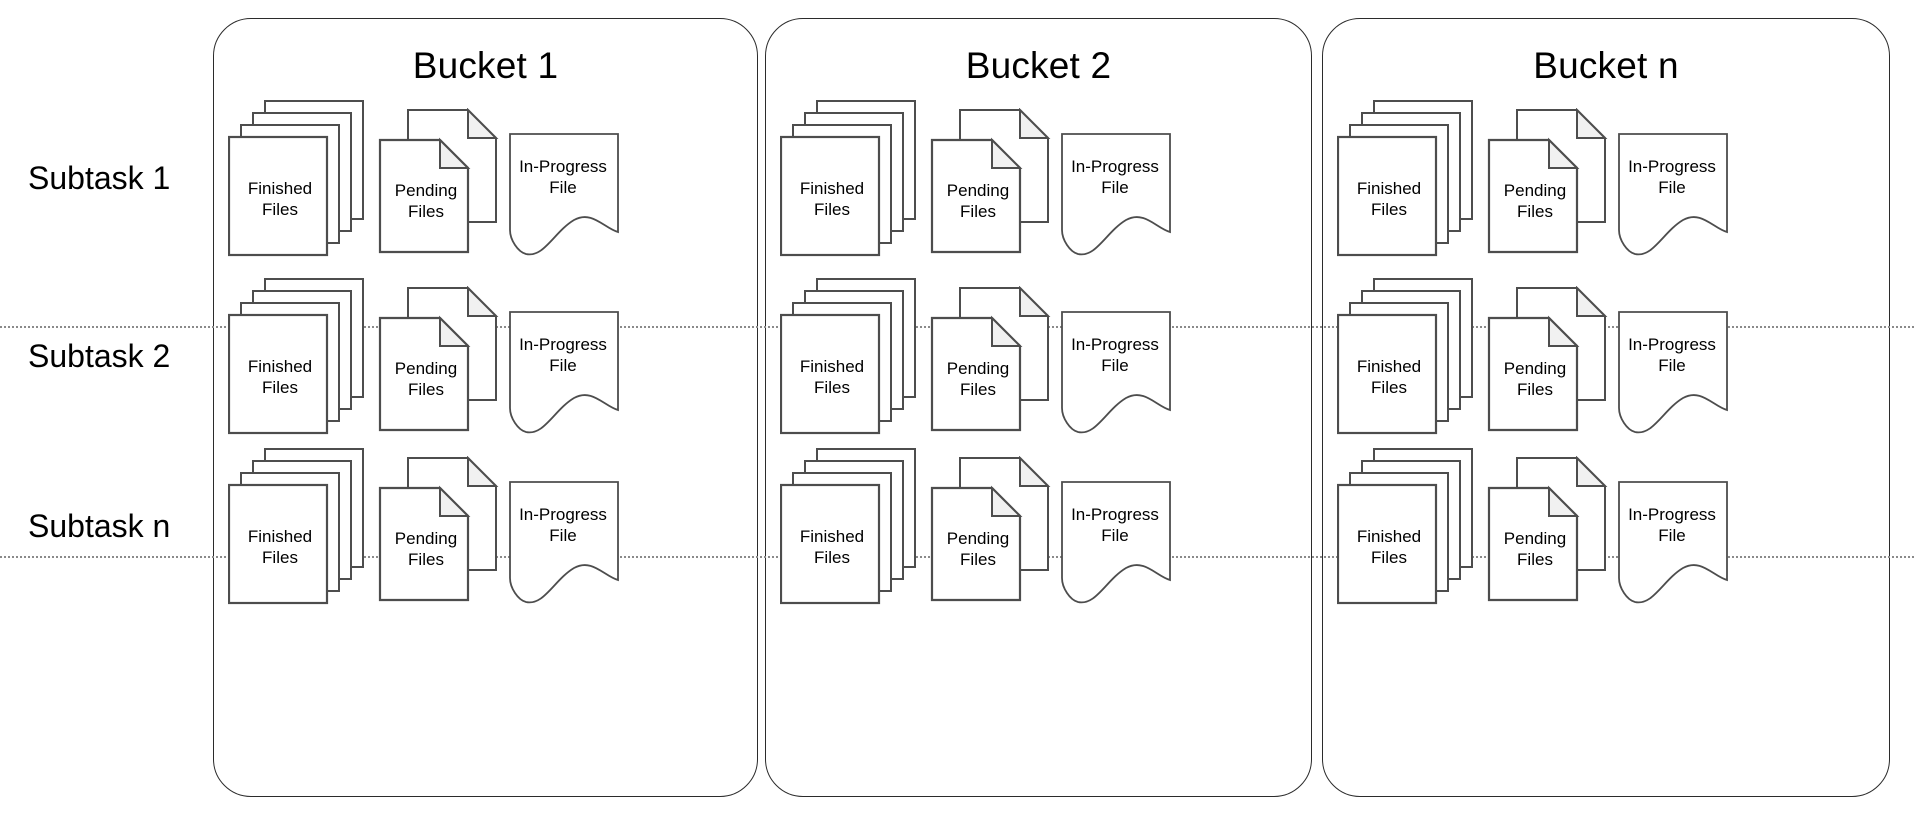  What do you see at coordinates (99, 356) in the screenshot?
I see `row-label-subtask-2: Subtask 2` at bounding box center [99, 356].